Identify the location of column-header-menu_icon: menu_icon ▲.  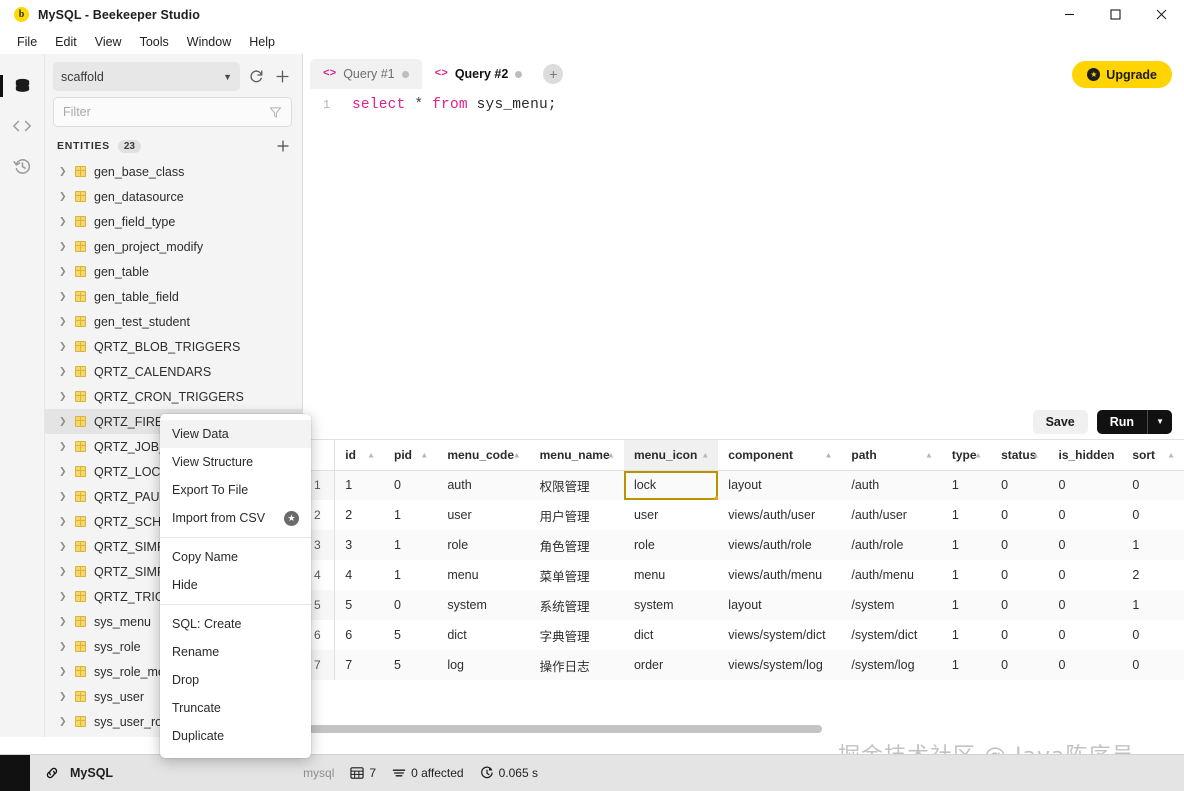
(671, 455).